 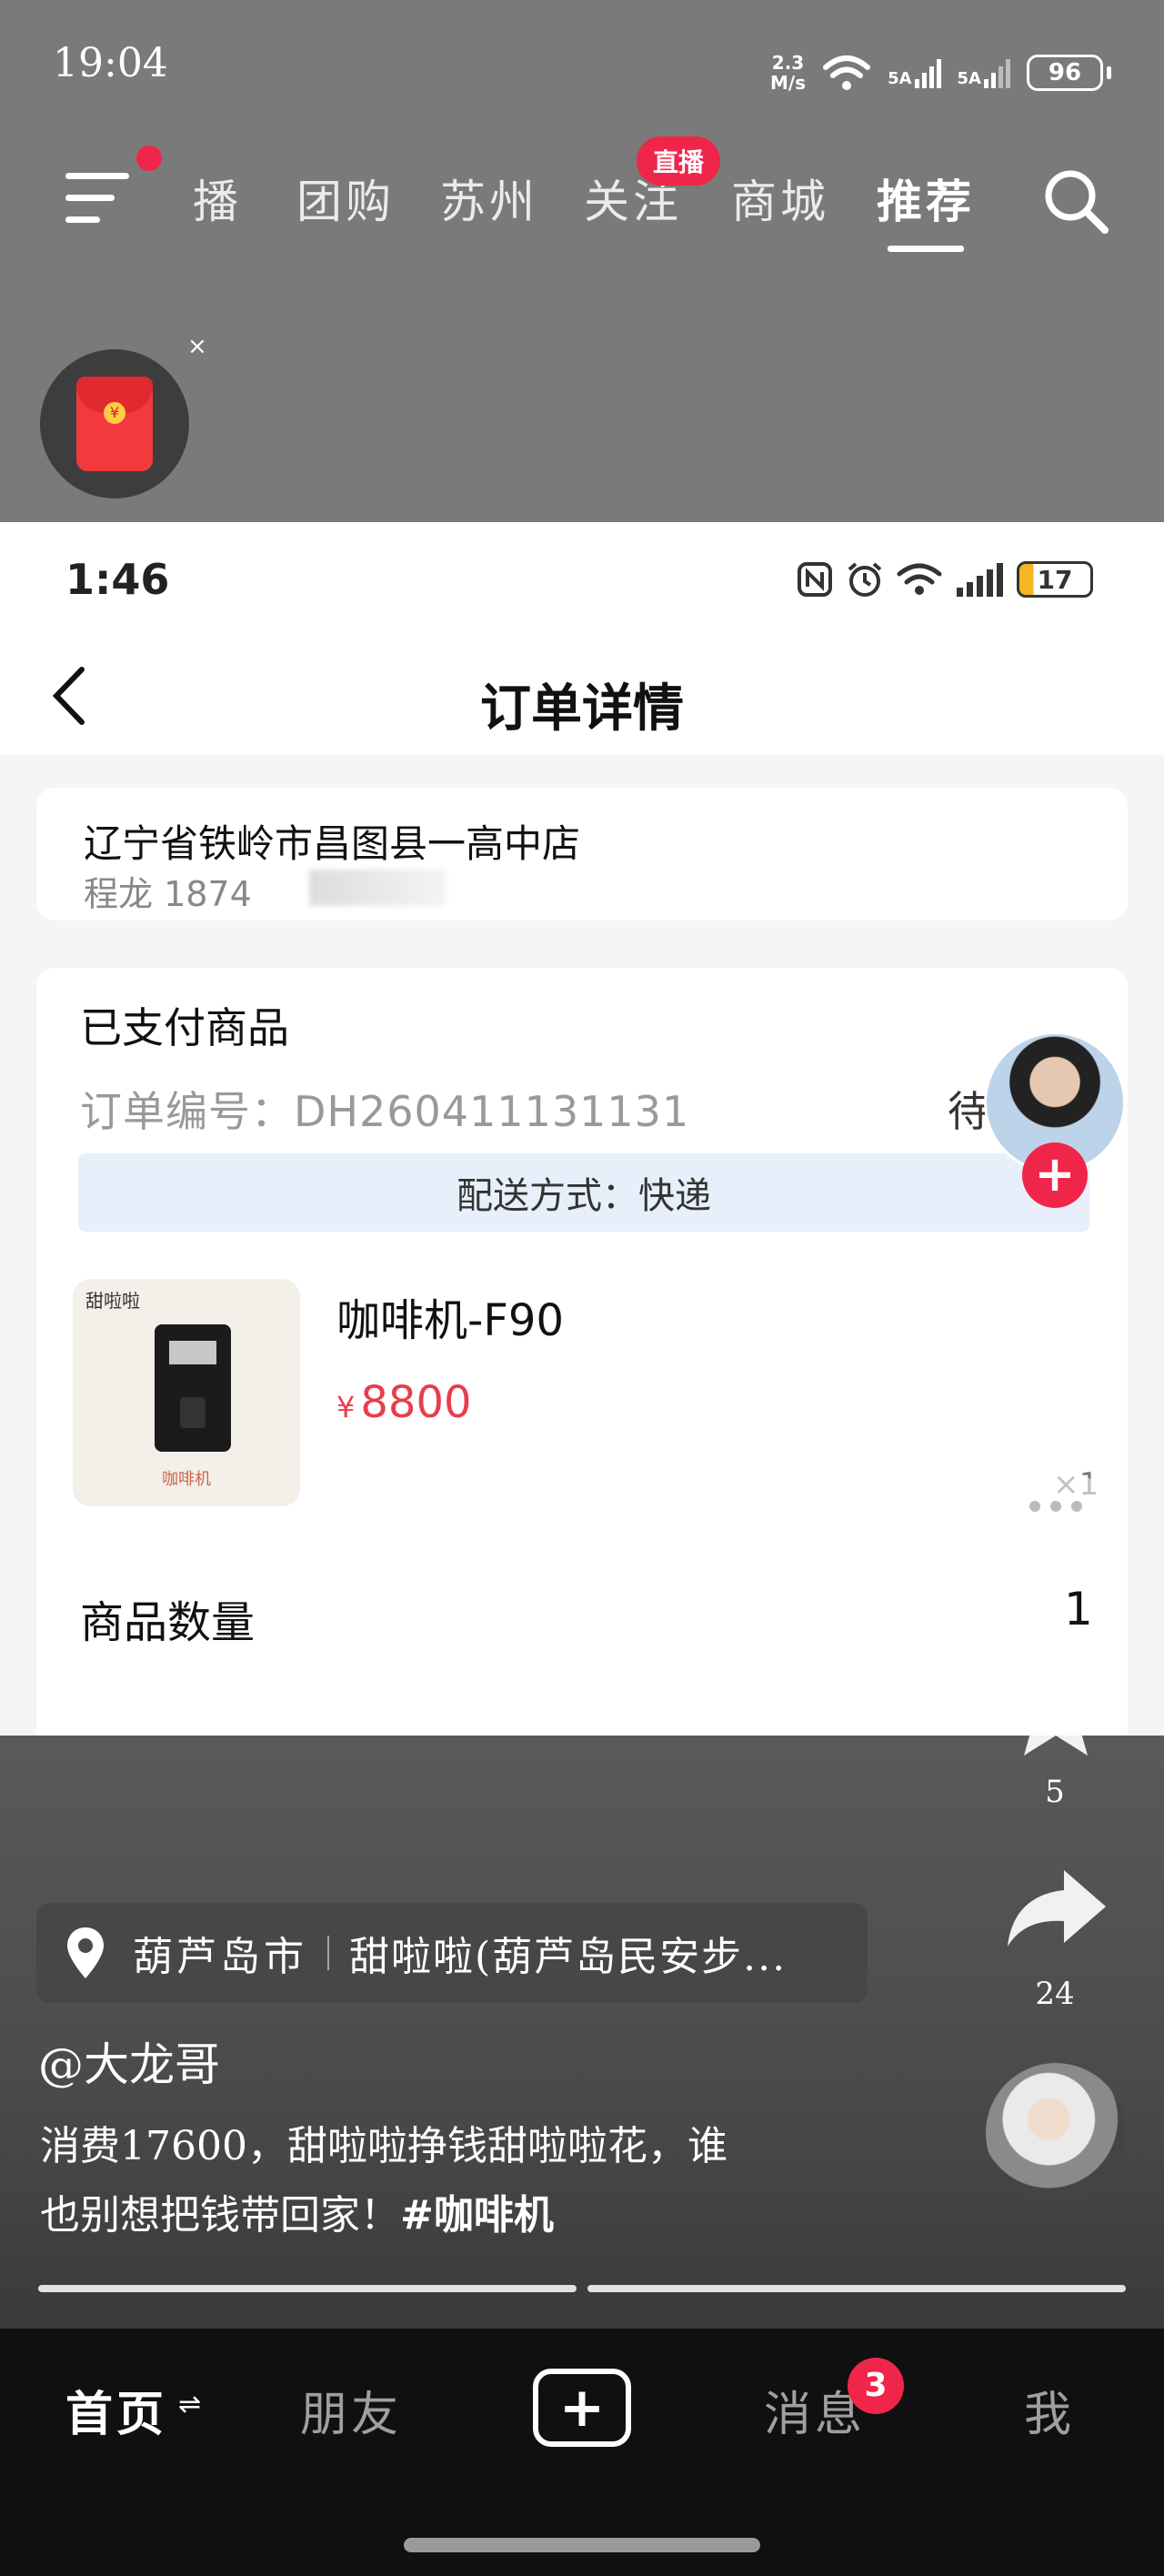 I want to click on search-icon, so click(x=1075, y=201).